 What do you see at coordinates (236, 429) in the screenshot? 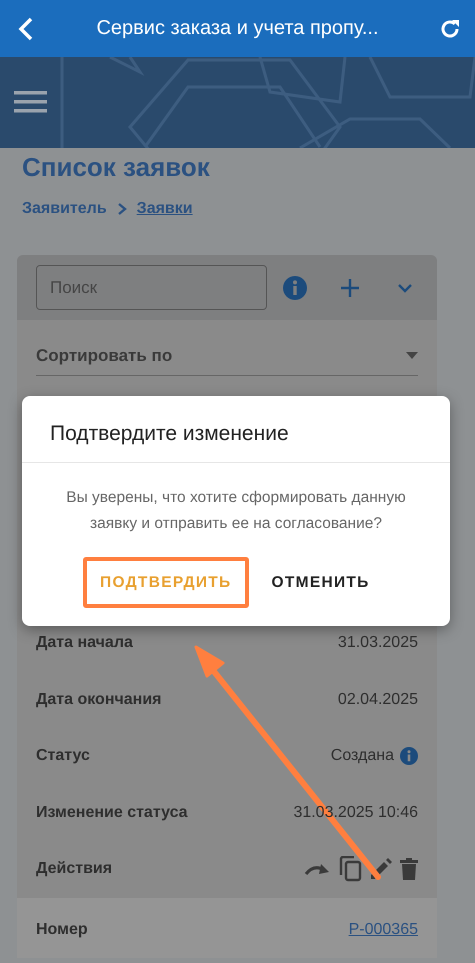
I see `dialog-title: Подтвердите изменение` at bounding box center [236, 429].